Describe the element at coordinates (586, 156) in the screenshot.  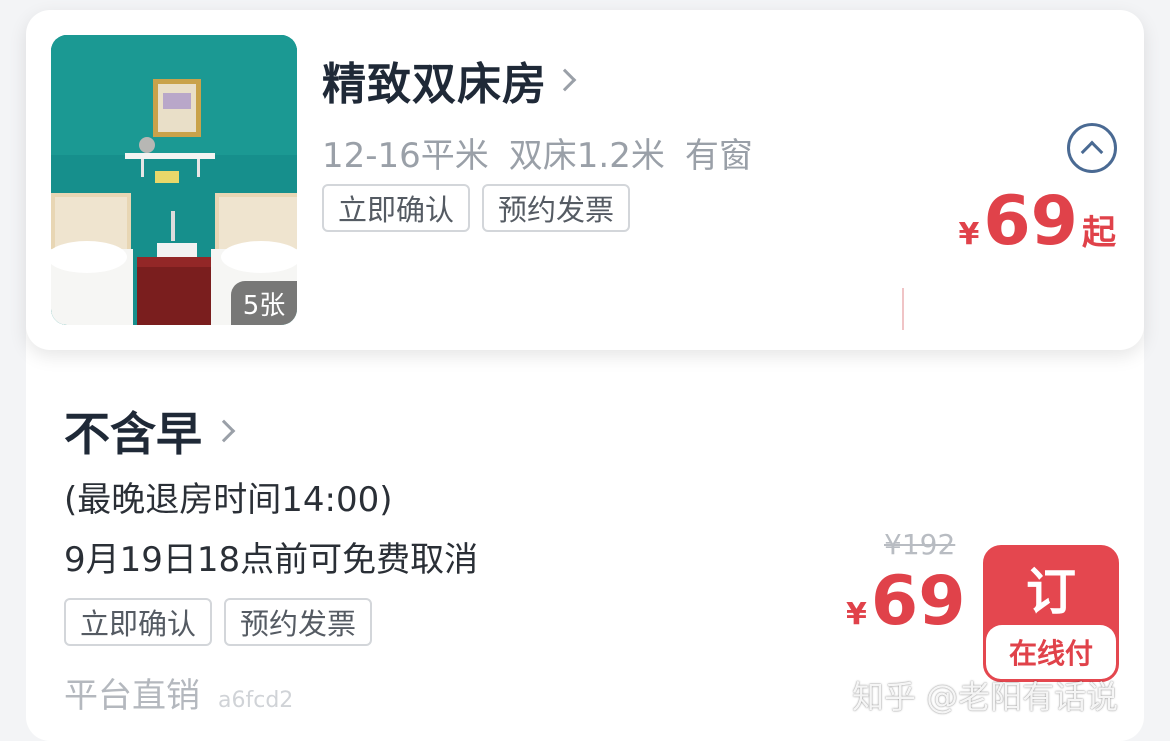
I see `room-bed: 双床1.2米` at that location.